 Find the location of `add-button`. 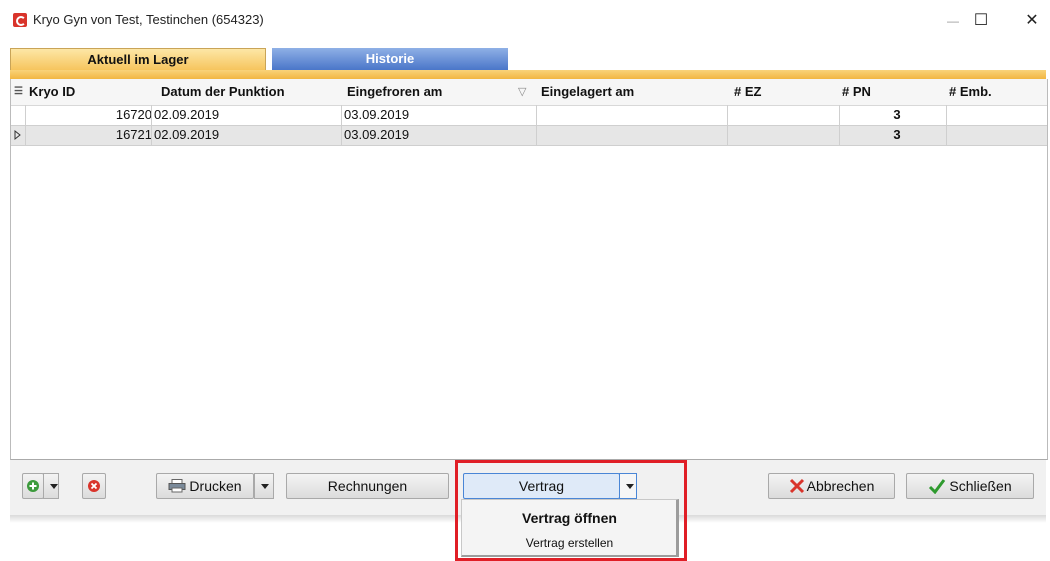

add-button is located at coordinates (33, 486).